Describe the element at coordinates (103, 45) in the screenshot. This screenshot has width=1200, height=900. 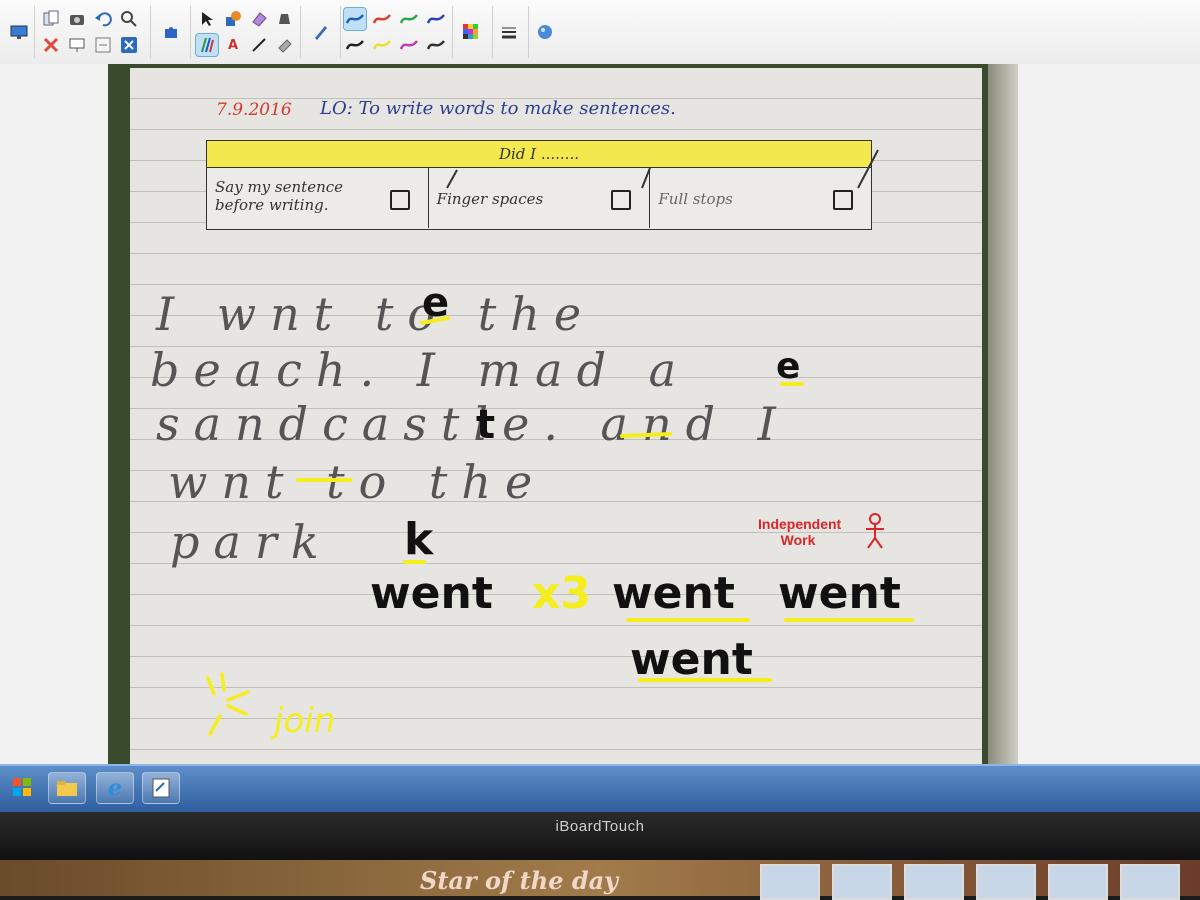
I see `redo-icon` at that location.